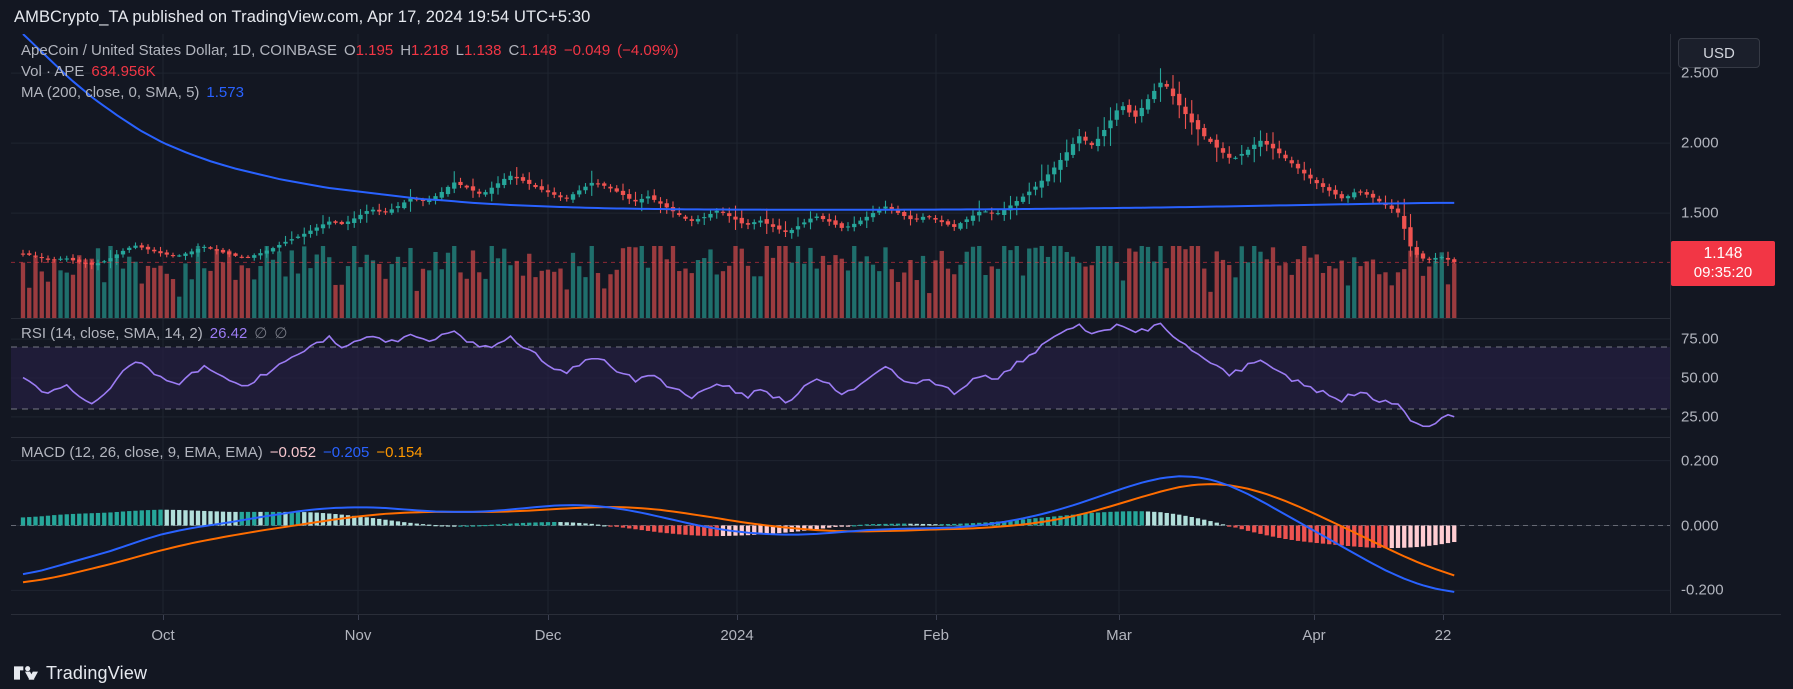 The height and width of the screenshot is (689, 1793). I want to click on time-scale: Oct Nov Dec 2024 Feb Mar Apr 22, so click(896, 635).